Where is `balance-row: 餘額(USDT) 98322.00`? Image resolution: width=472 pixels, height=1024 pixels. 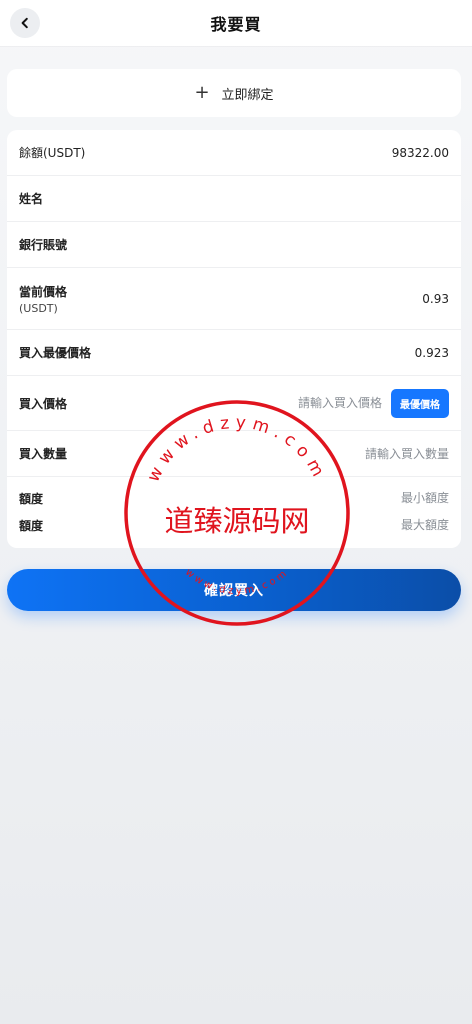 balance-row: 餘額(USDT) 98322.00 is located at coordinates (234, 153).